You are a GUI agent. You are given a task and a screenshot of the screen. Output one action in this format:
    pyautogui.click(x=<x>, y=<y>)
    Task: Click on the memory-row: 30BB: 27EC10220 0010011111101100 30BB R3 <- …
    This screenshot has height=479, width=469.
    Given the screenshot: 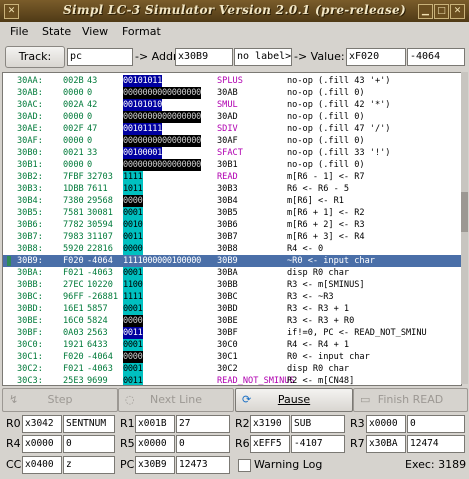 What is the action you would take?
    pyautogui.click(x=232, y=285)
    